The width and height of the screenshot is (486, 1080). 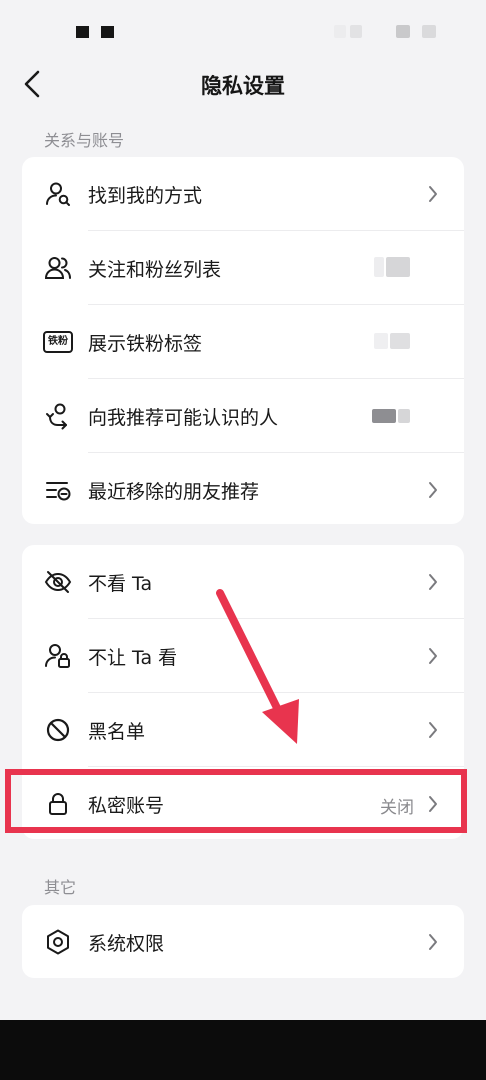 What do you see at coordinates (243, 655) in the screenshot?
I see `row-not-let-see: 不让 Ta 看` at bounding box center [243, 655].